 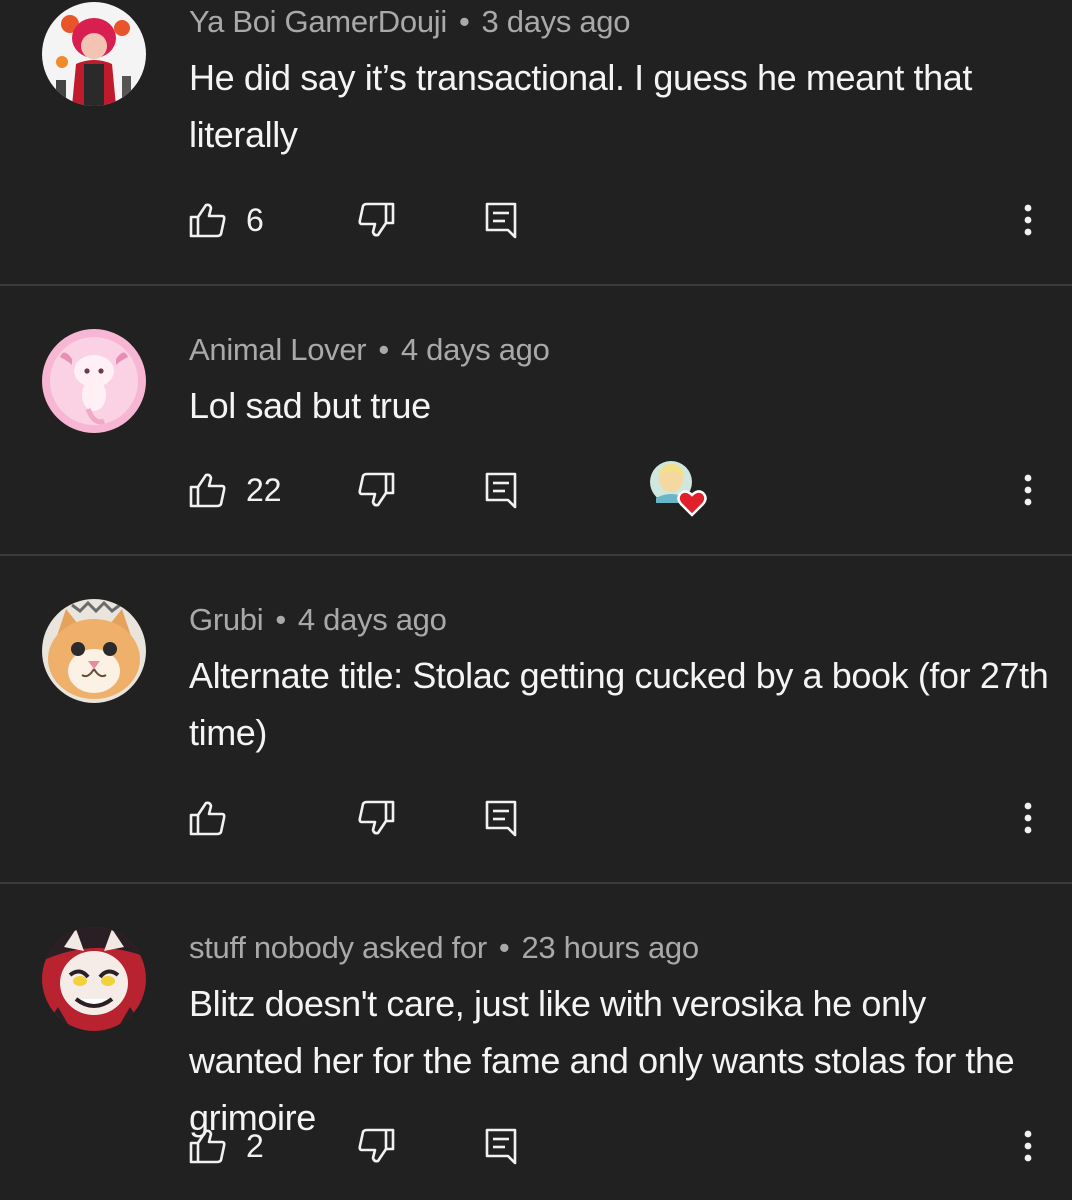 I want to click on comment-meta: stuff nobody asked for • 23 hours ago, so click(x=444, y=948).